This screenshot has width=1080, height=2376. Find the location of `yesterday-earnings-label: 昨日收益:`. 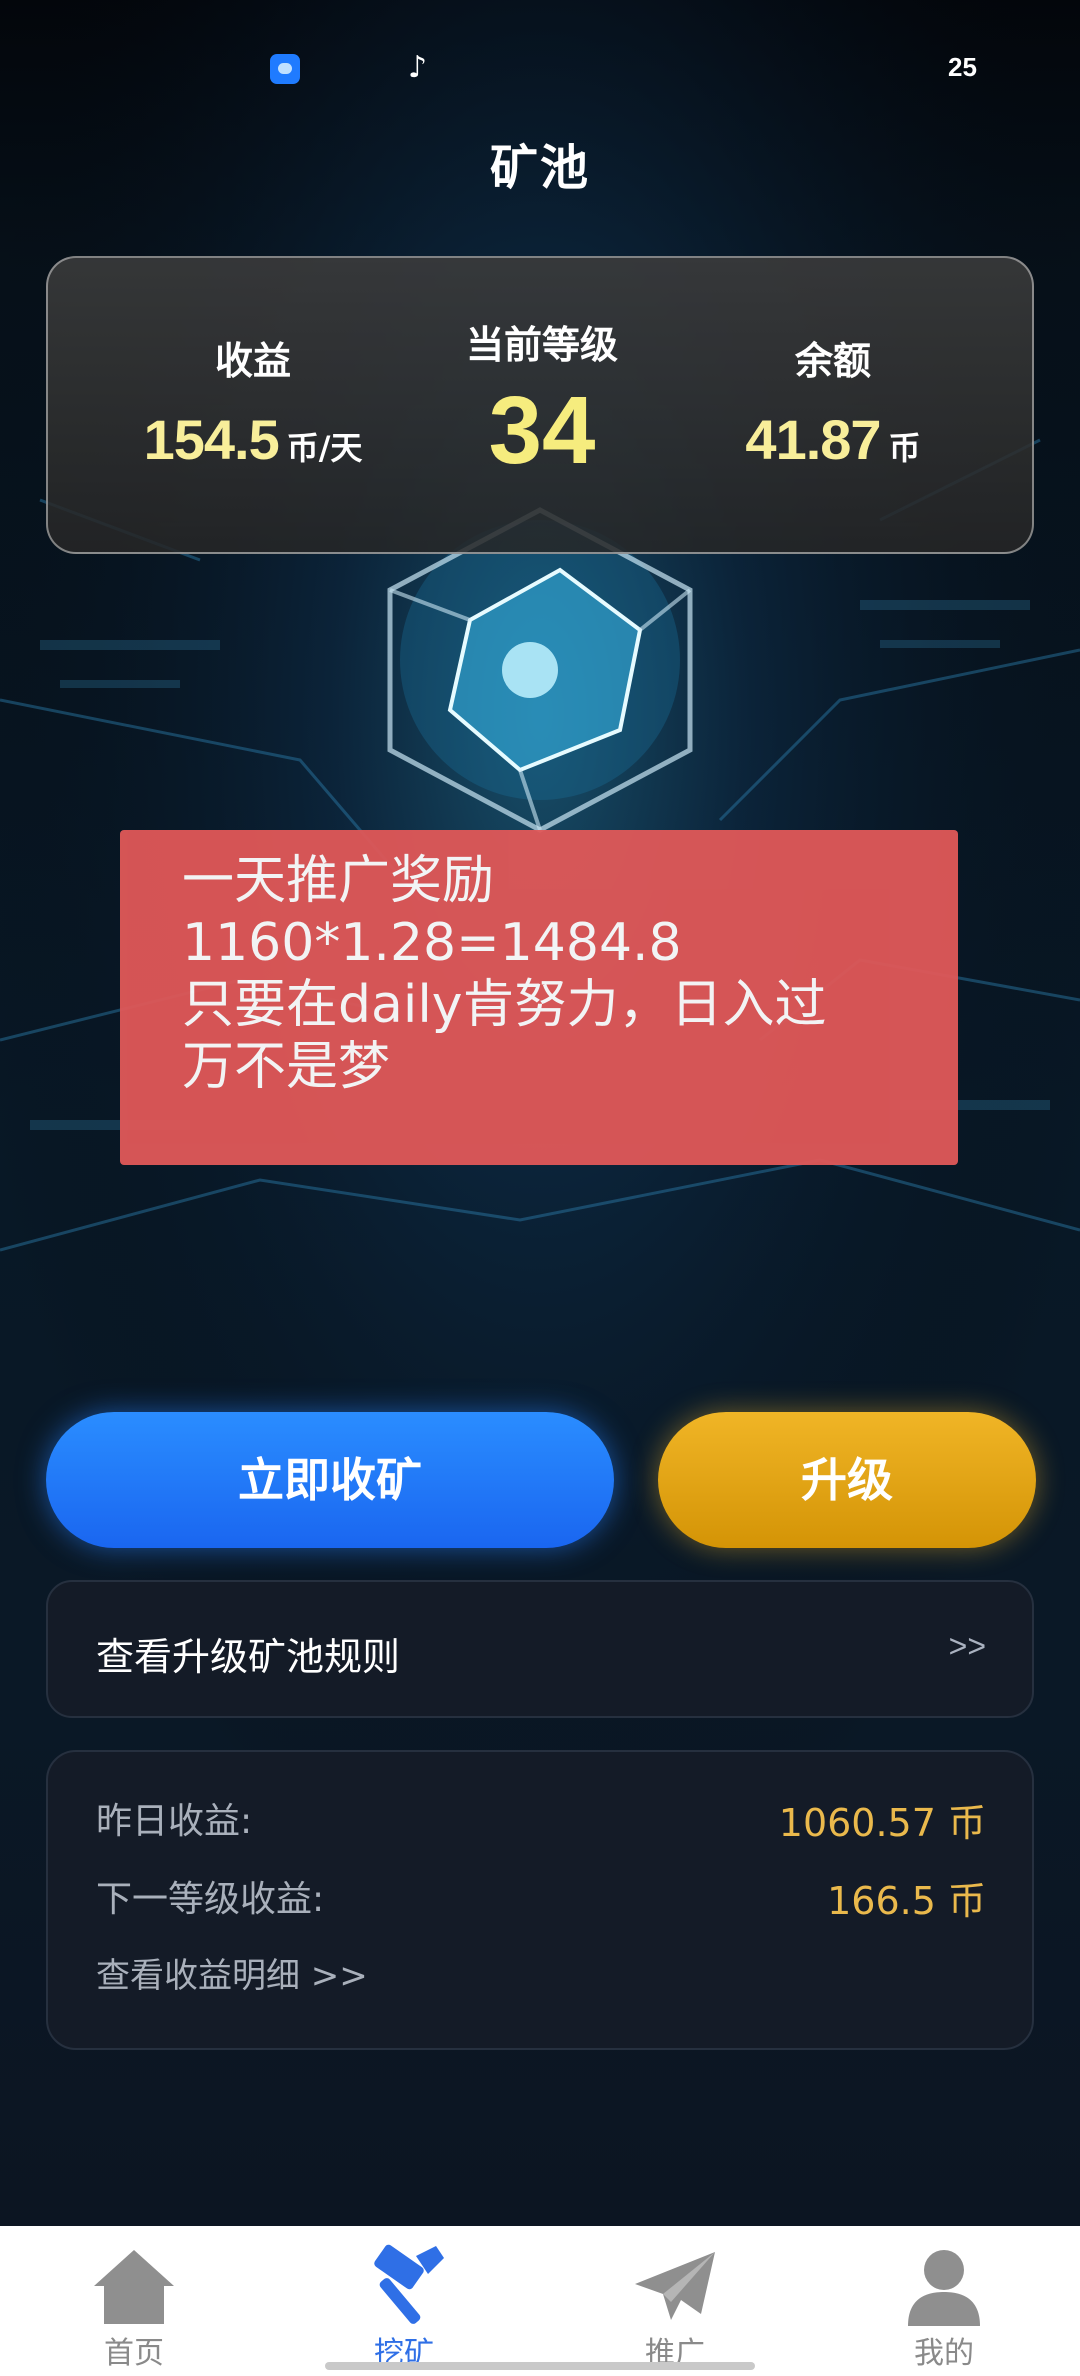

yesterday-earnings-label: 昨日收益: is located at coordinates (174, 1821).